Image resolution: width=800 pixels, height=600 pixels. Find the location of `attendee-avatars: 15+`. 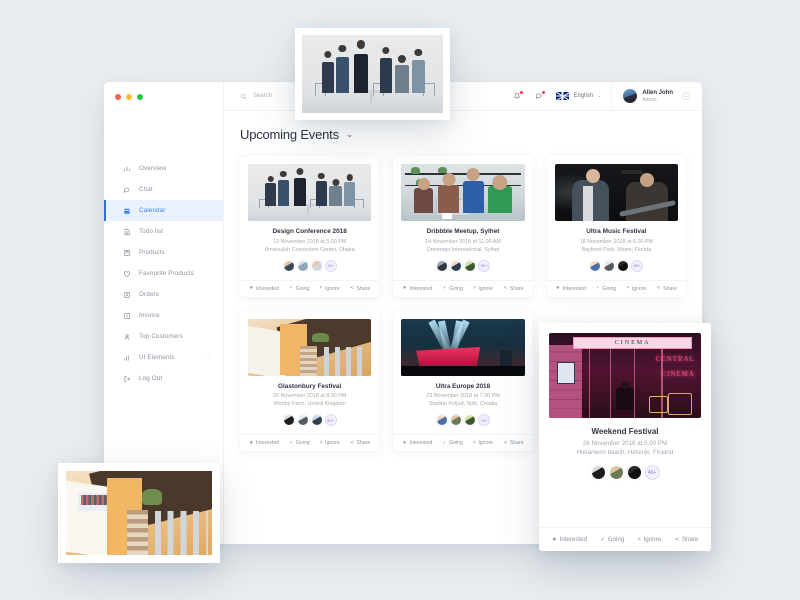

attendee-avatars: 15+ is located at coordinates (309, 265).